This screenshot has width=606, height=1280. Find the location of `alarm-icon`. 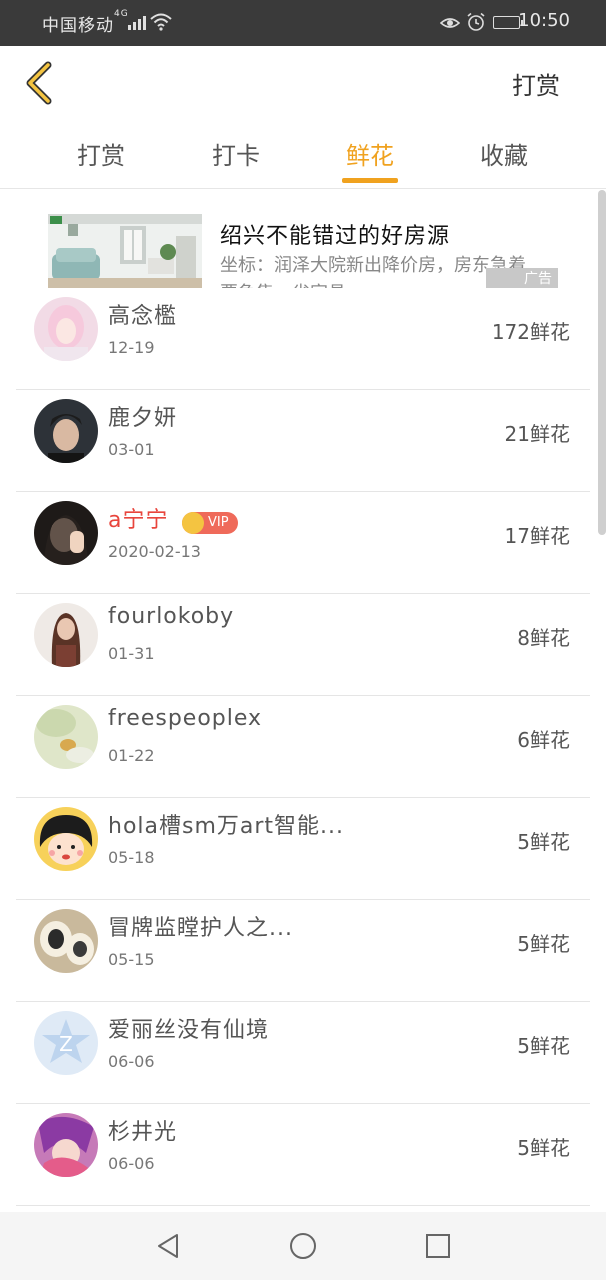

alarm-icon is located at coordinates (476, 21).